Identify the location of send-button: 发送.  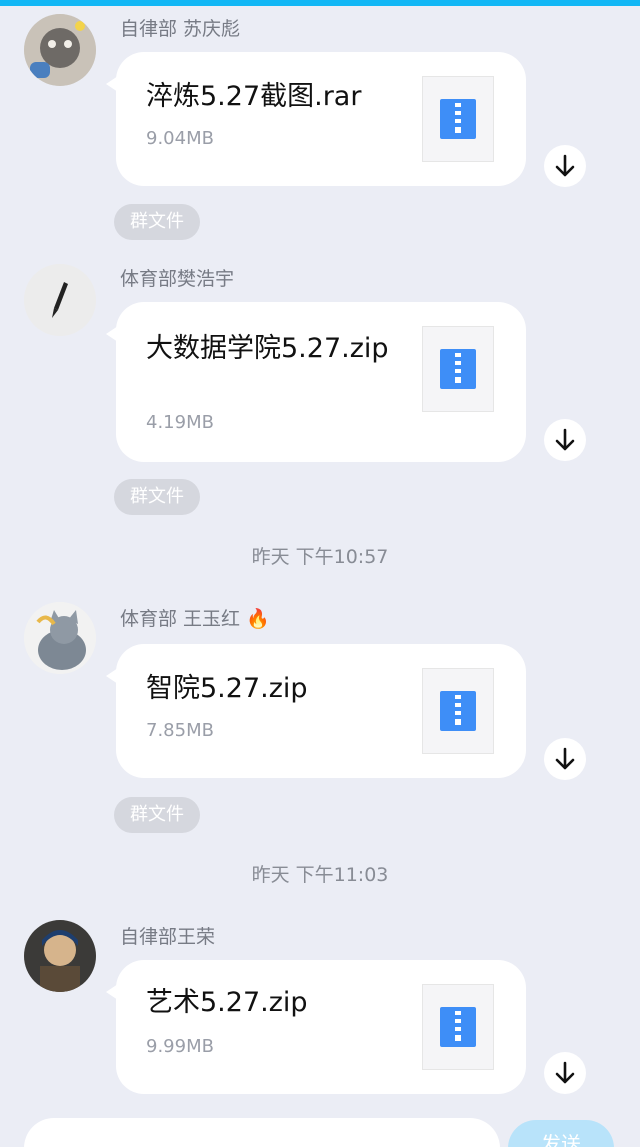
(561, 1133).